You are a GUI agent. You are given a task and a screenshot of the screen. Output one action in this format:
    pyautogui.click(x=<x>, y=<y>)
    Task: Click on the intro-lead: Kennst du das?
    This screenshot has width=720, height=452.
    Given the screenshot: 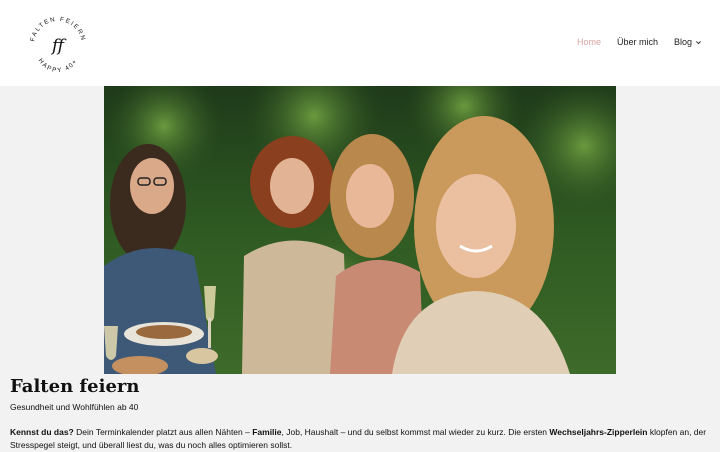 What is the action you would take?
    pyautogui.click(x=42, y=432)
    